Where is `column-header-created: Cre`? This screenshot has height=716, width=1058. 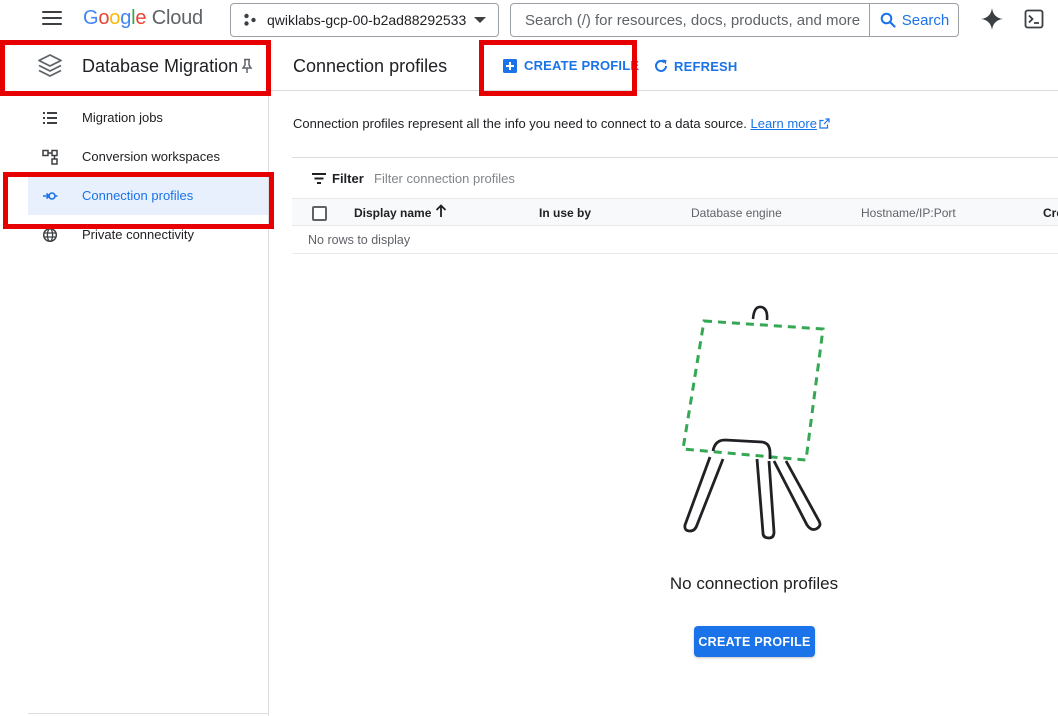
column-header-created: Cre is located at coordinates (1050, 213).